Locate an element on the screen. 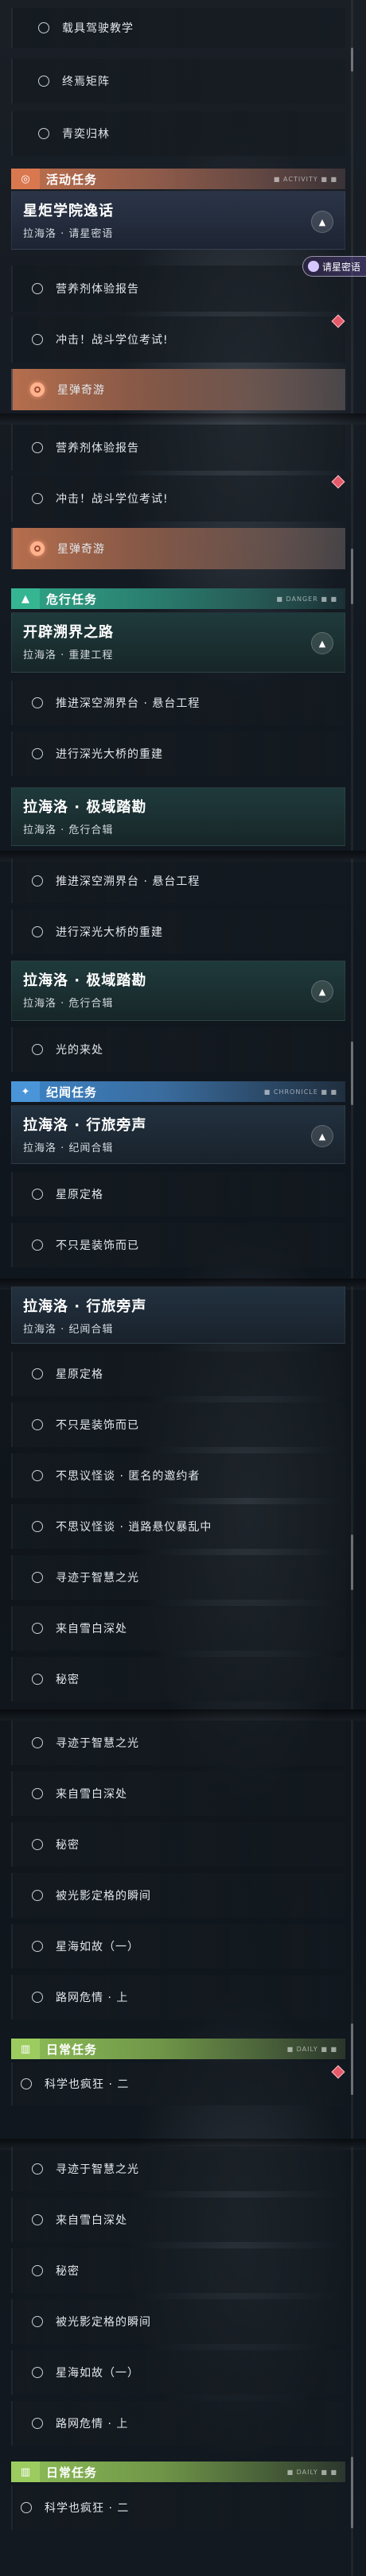 The width and height of the screenshot is (366, 2576). star-whisper-icon is located at coordinates (313, 266).